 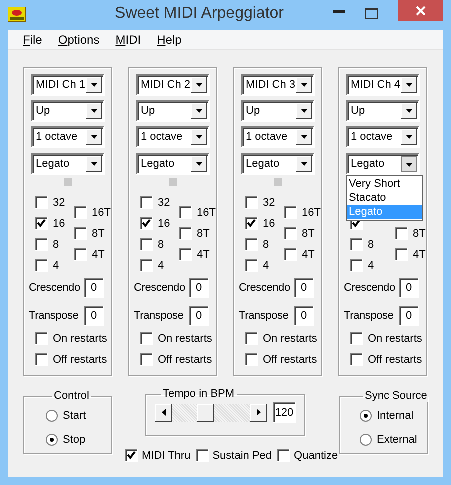 What do you see at coordinates (278, 85) in the screenshot?
I see `dropdown: MIDI Ch 3` at bounding box center [278, 85].